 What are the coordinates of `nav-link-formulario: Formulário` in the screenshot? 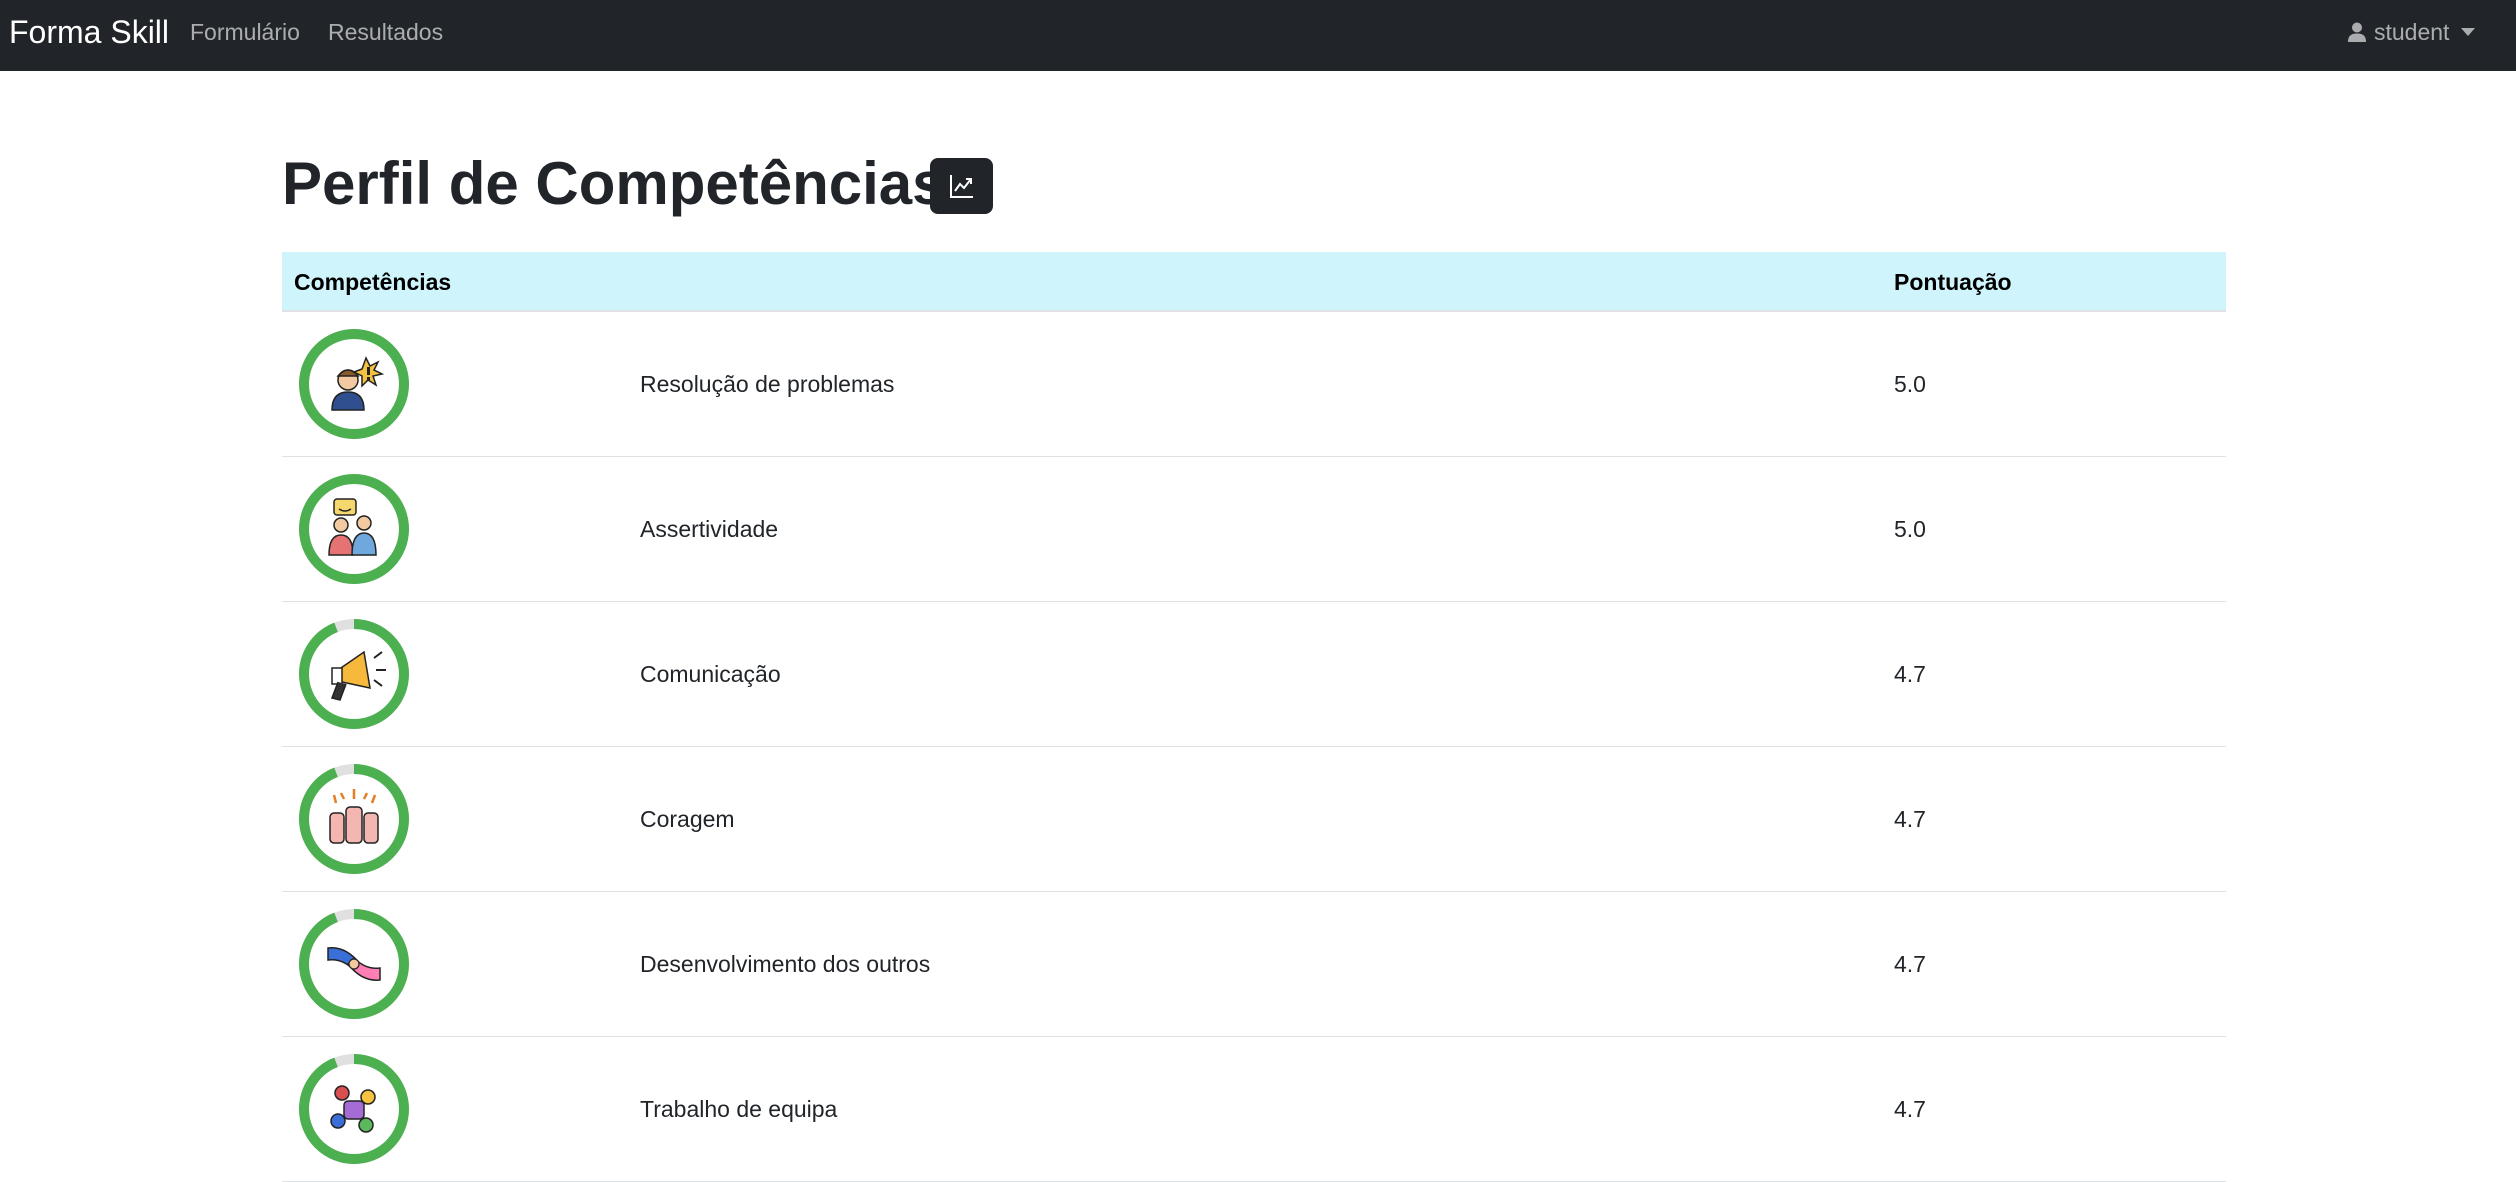 It's located at (245, 32).